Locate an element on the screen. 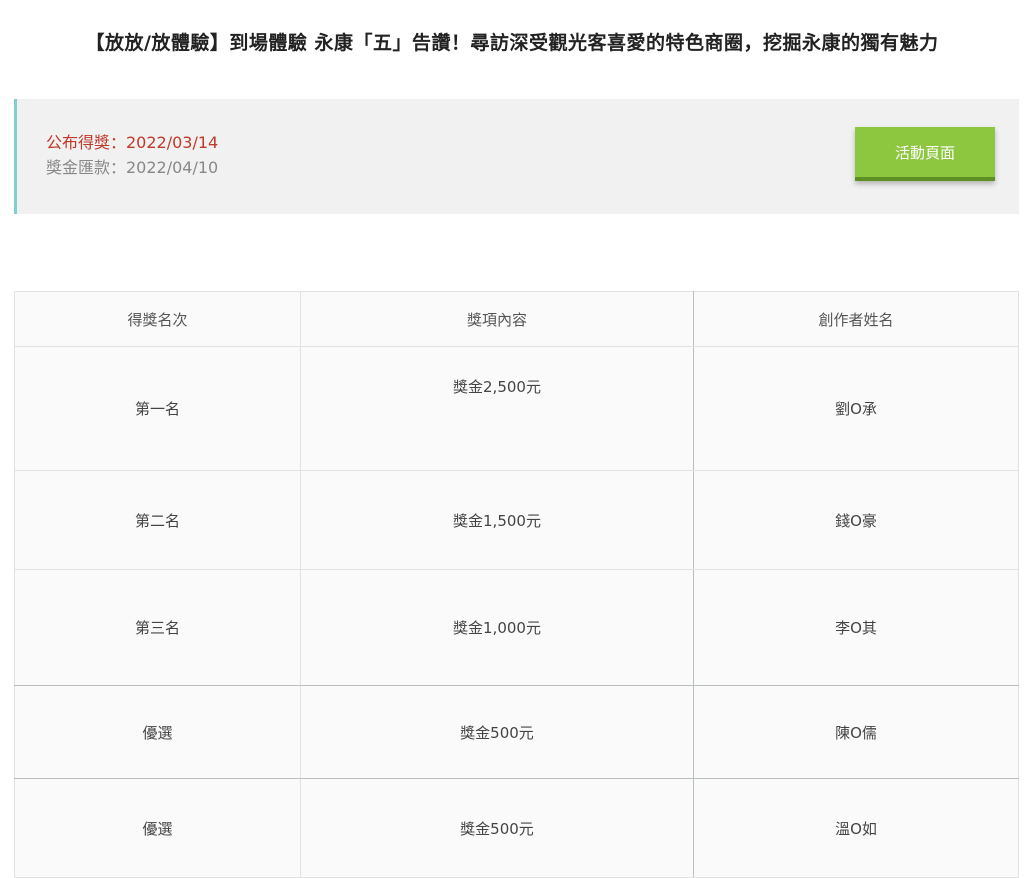 The image size is (1024, 878). table-row: 第一名 獎金2,500元 劉O承 is located at coordinates (516, 408).